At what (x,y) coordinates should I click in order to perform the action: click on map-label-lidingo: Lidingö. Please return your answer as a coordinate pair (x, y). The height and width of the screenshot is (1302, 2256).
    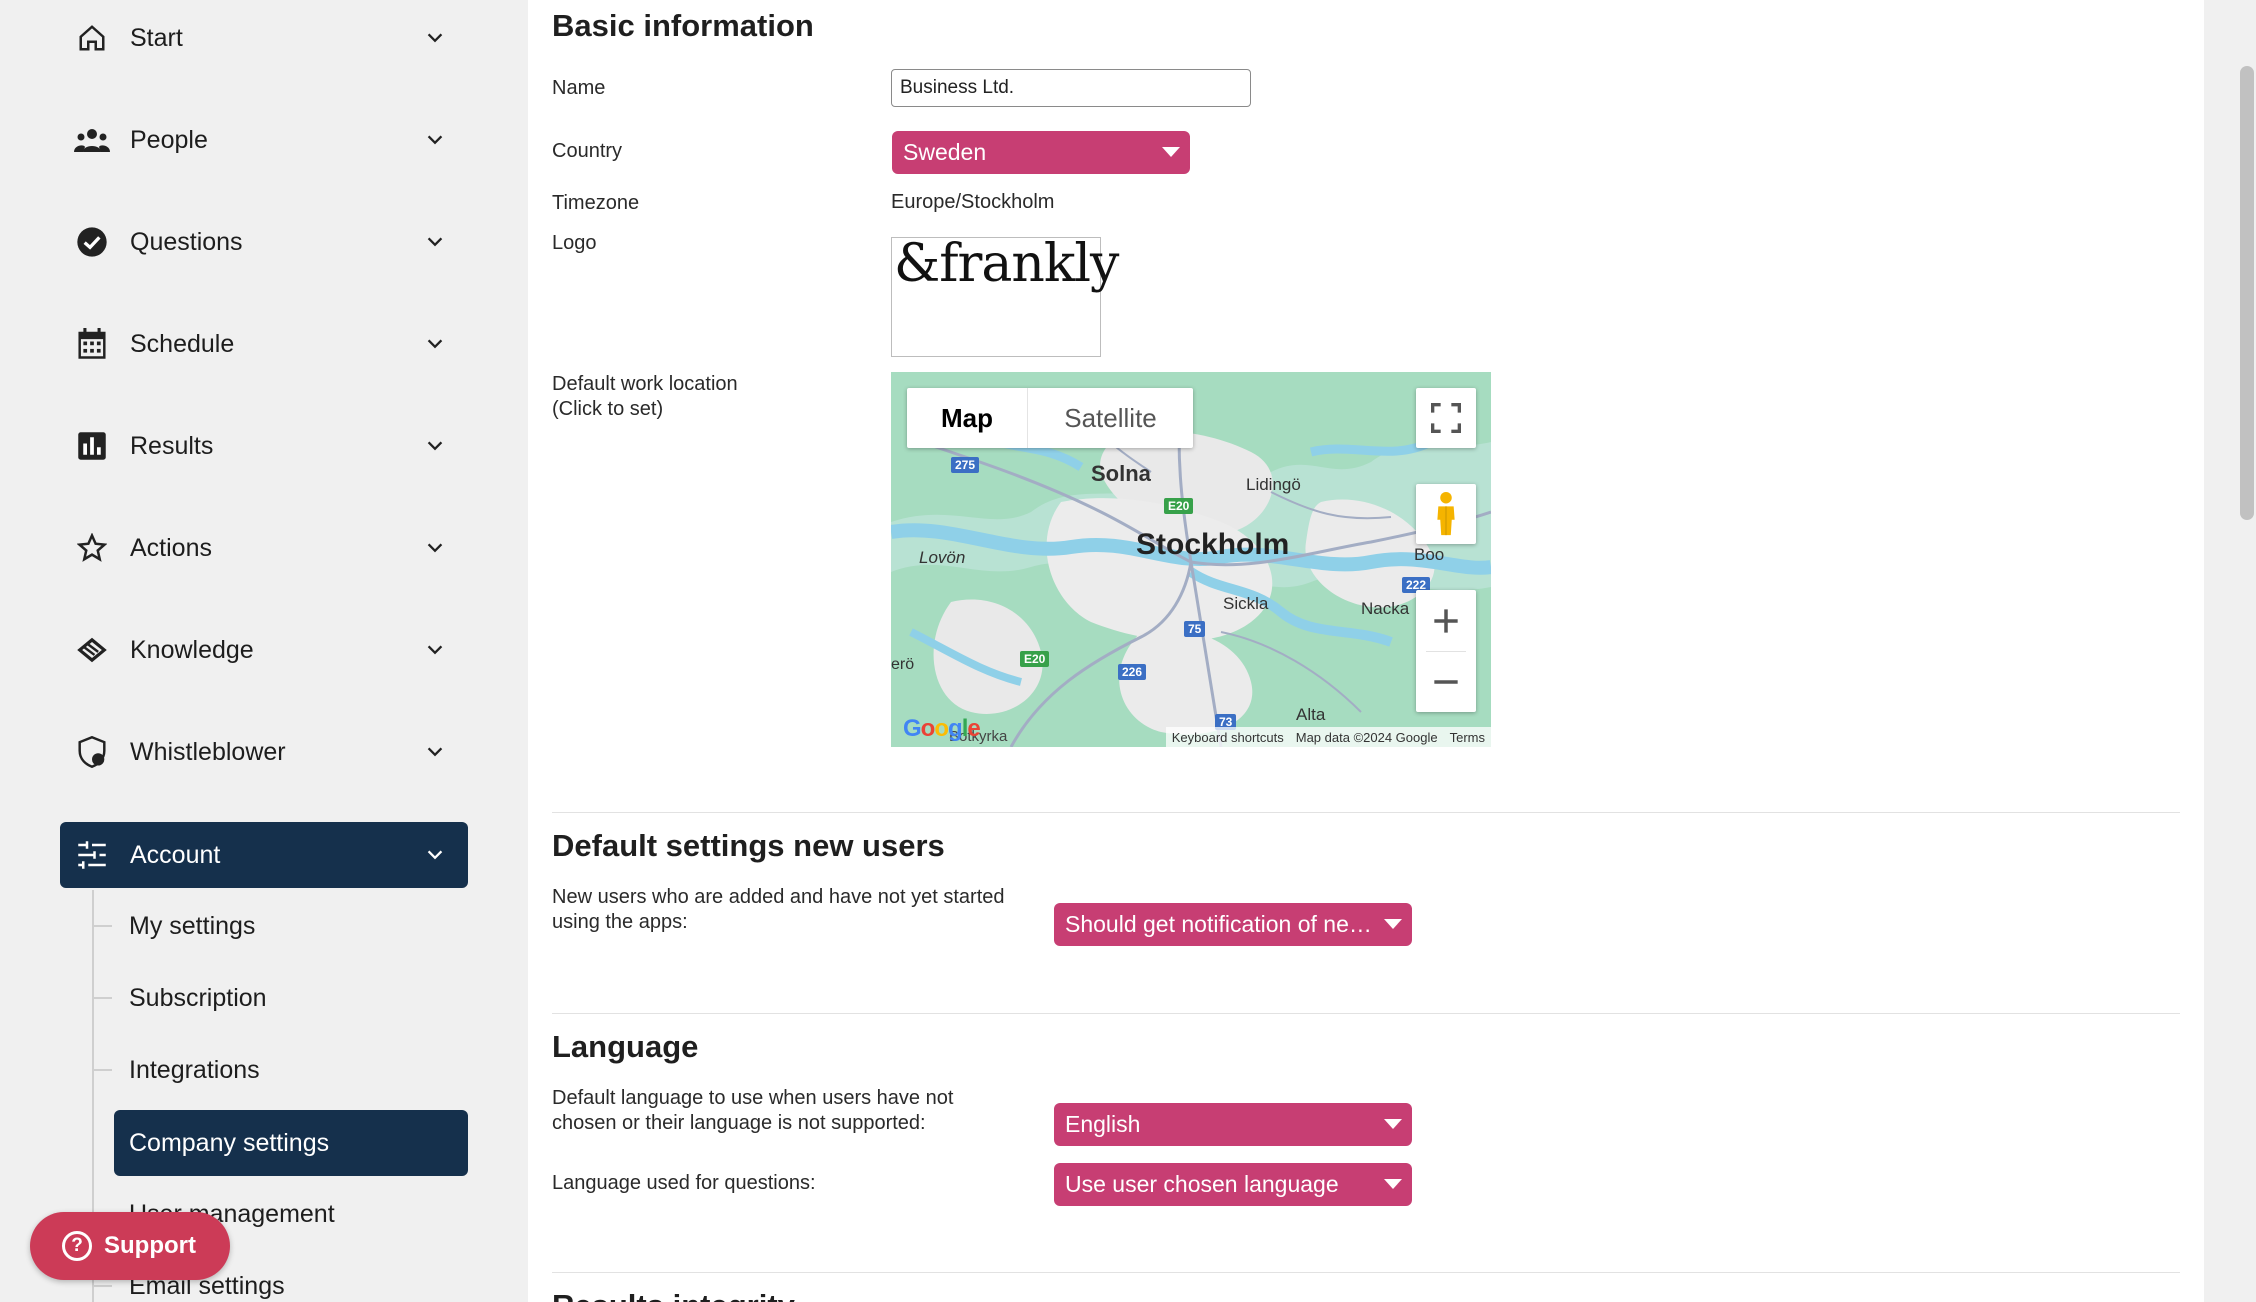
    Looking at the image, I should click on (1273, 484).